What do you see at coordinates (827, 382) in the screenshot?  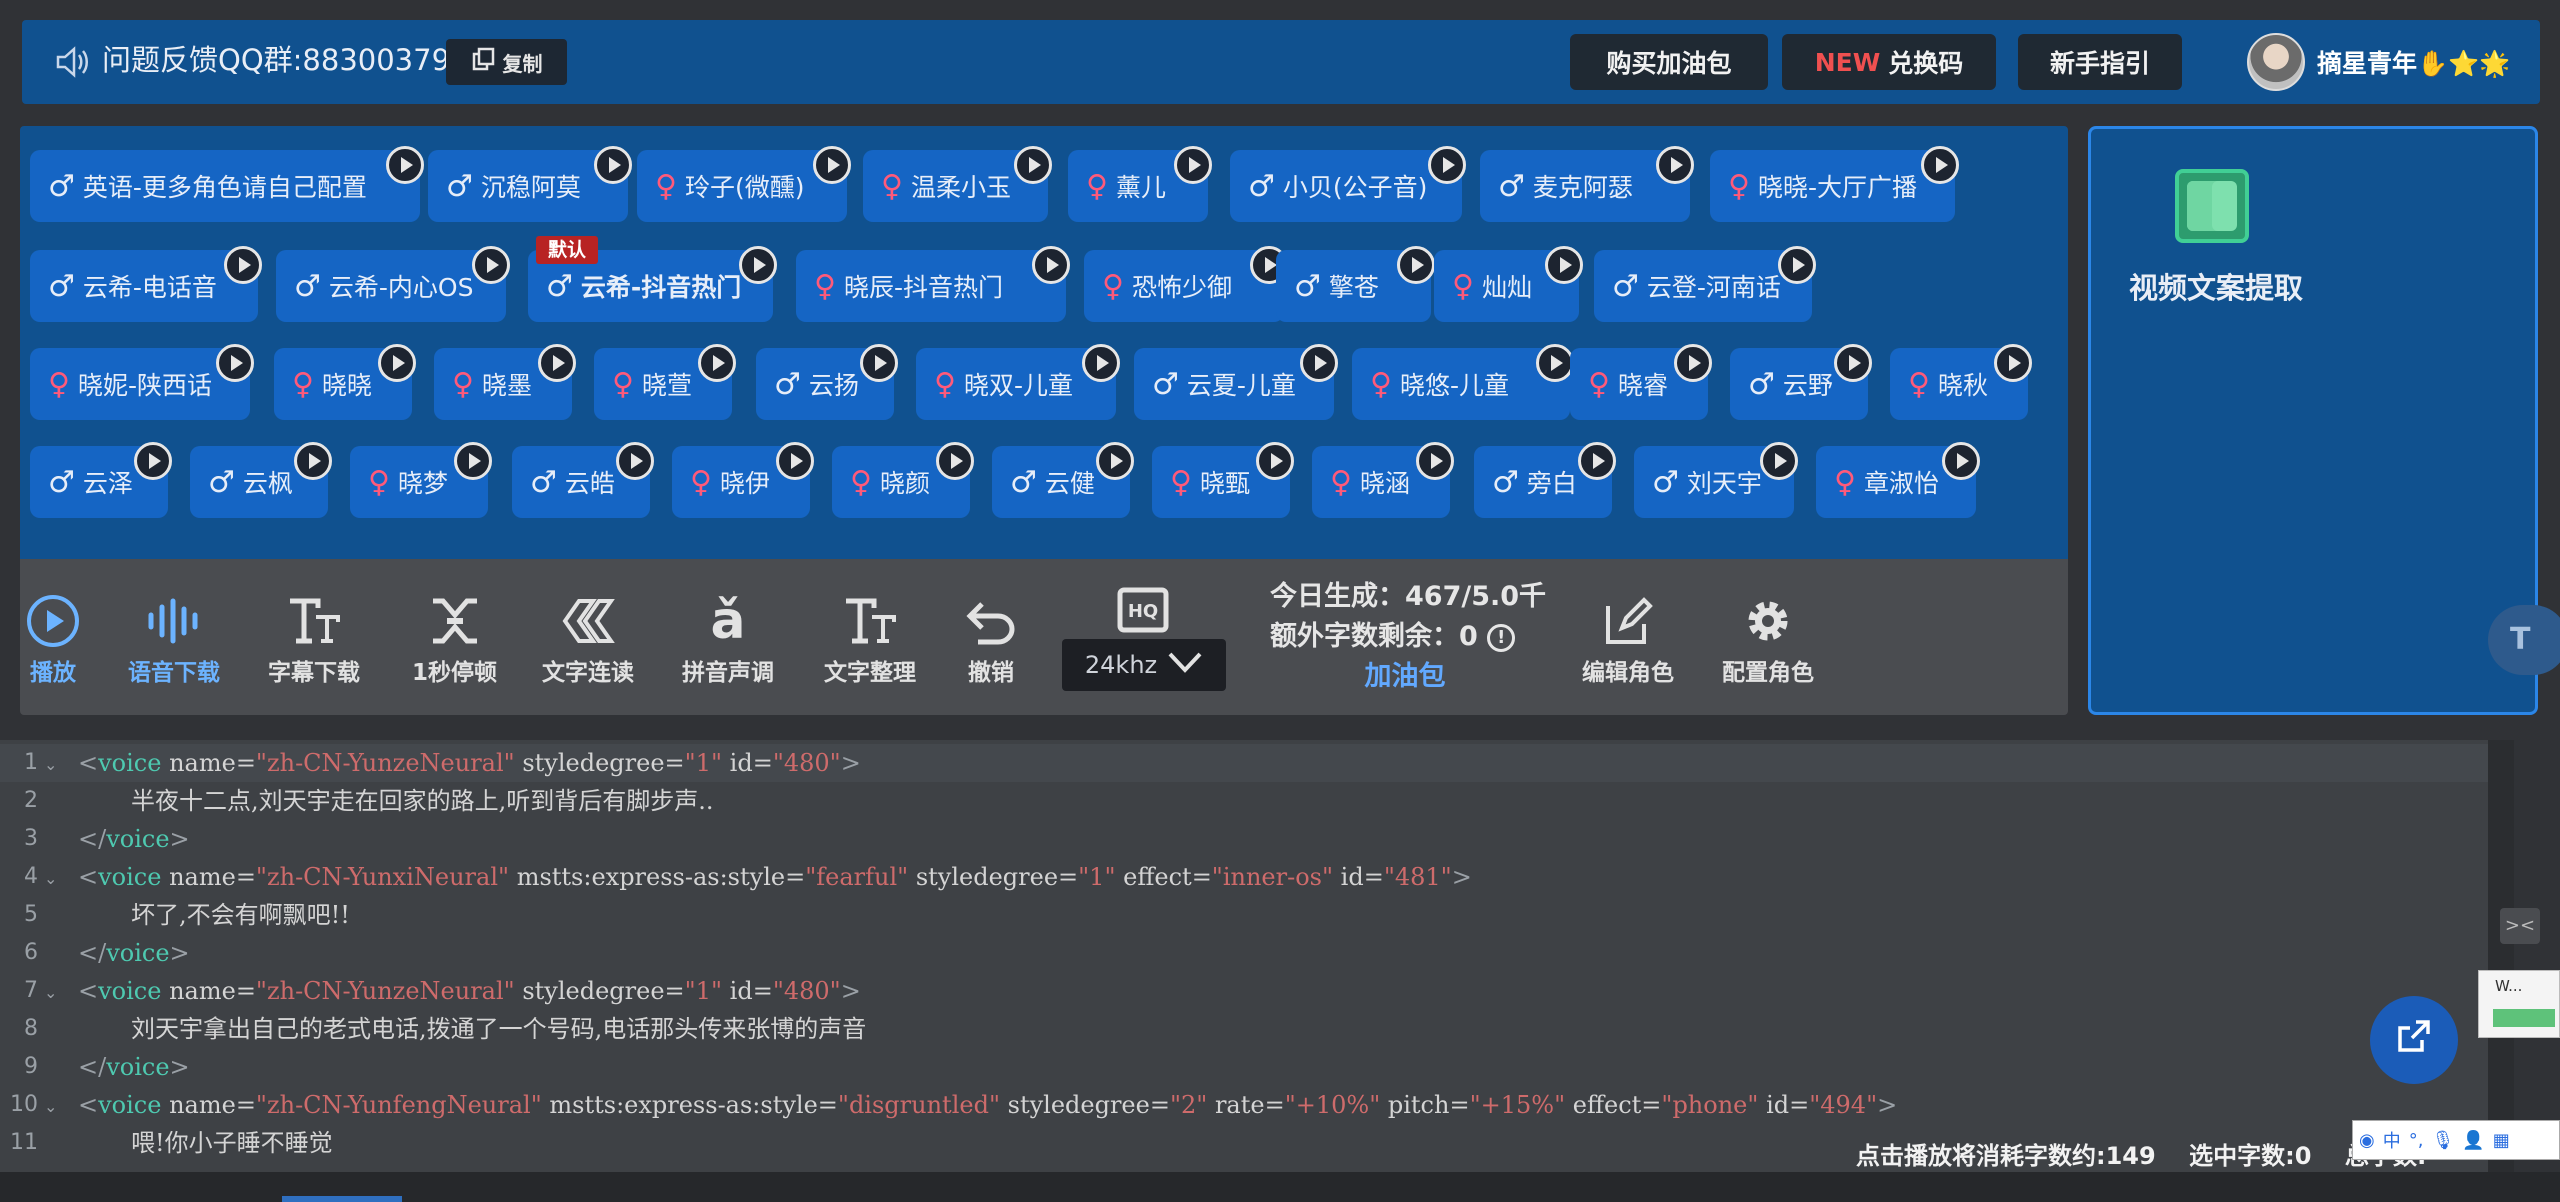 I see `voice-chip: ♂ 云扬` at bounding box center [827, 382].